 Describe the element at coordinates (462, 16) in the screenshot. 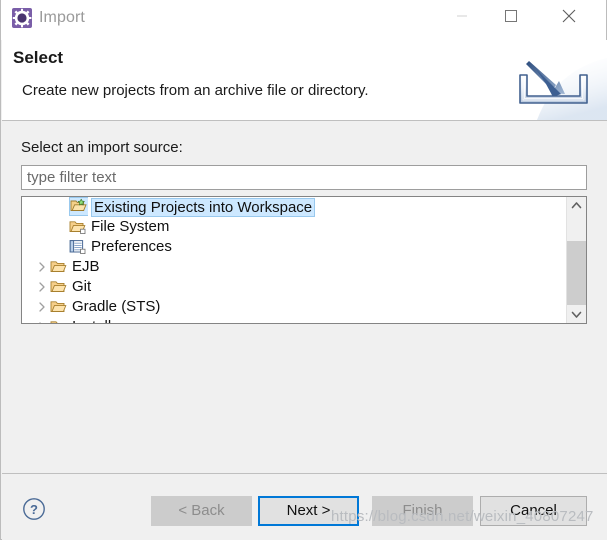

I see `minimize-icon` at that location.